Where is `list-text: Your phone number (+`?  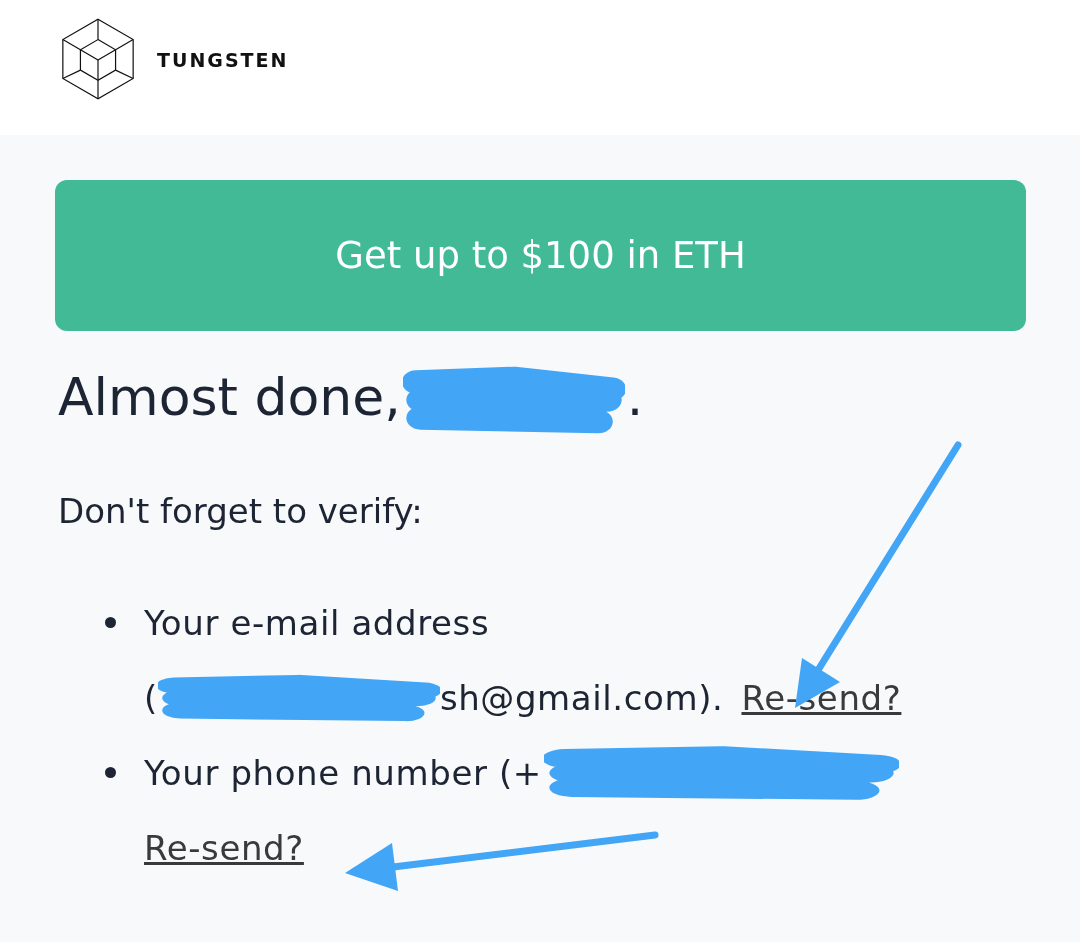 list-text: Your phone number (+ is located at coordinates (343, 772).